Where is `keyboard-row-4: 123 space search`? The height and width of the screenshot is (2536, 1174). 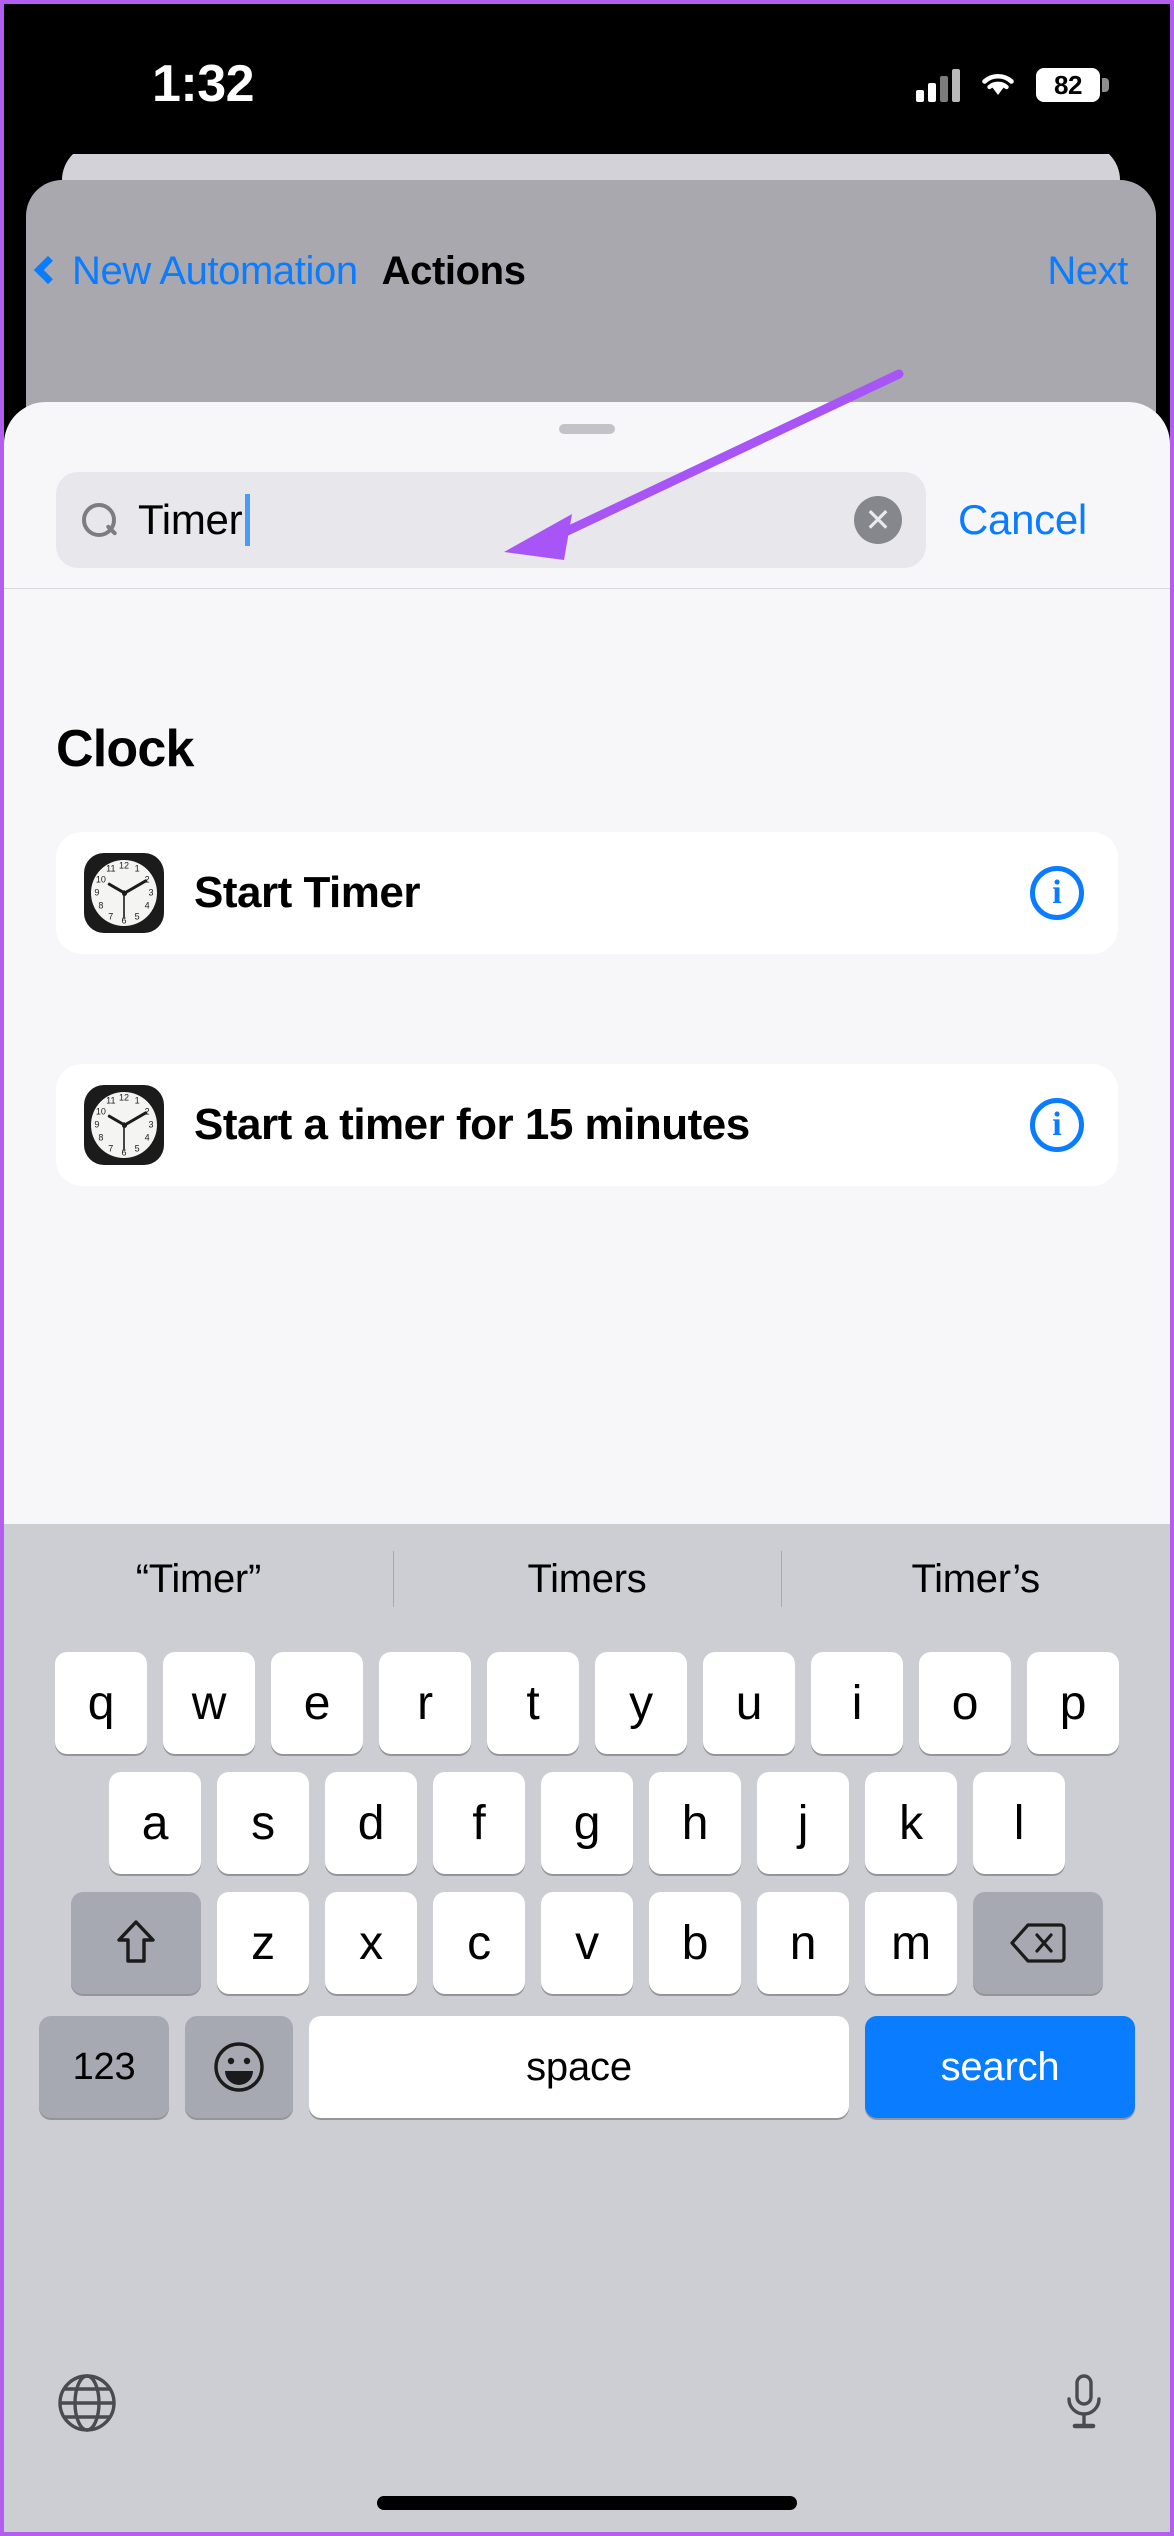 keyboard-row-4: 123 space search is located at coordinates (587, 2067).